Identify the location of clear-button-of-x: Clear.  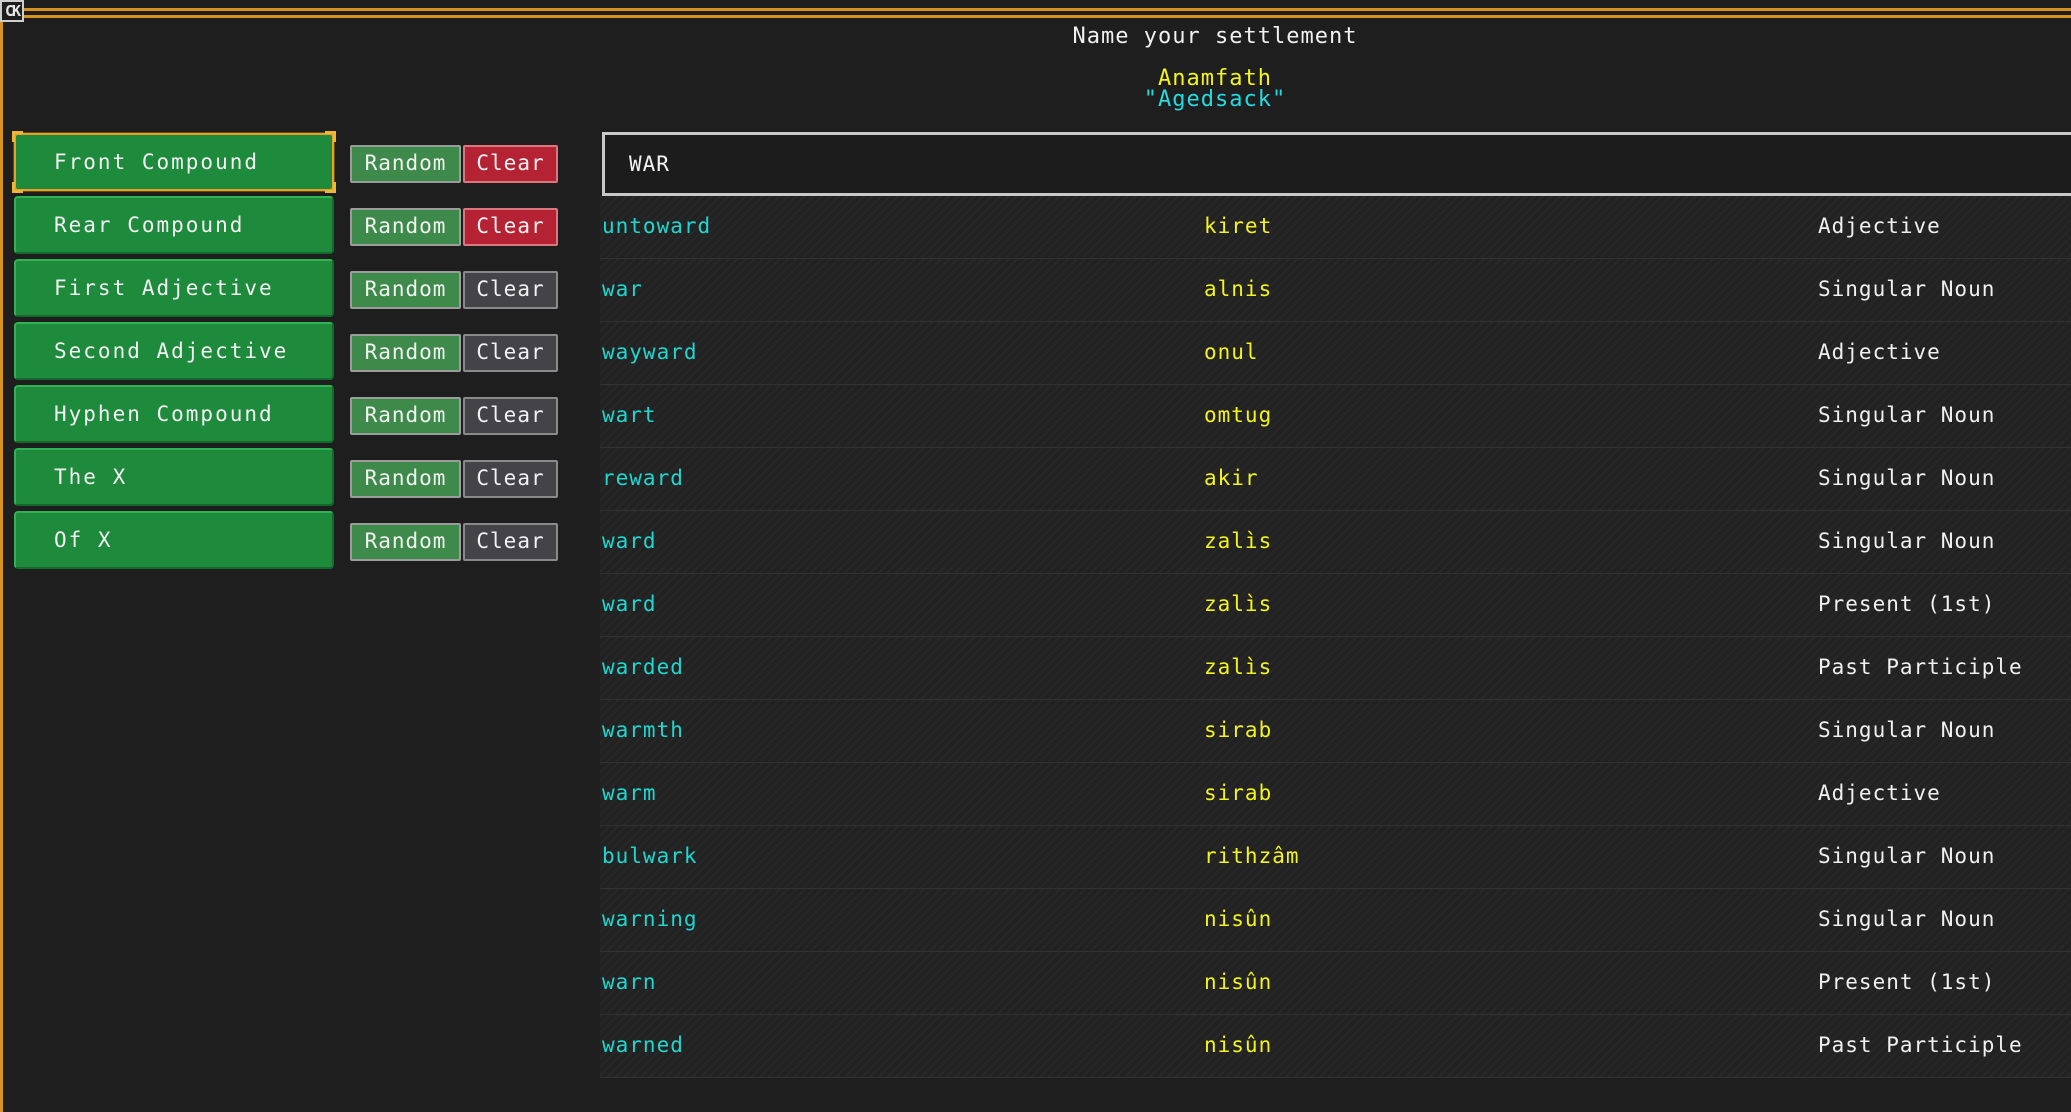
(510, 542).